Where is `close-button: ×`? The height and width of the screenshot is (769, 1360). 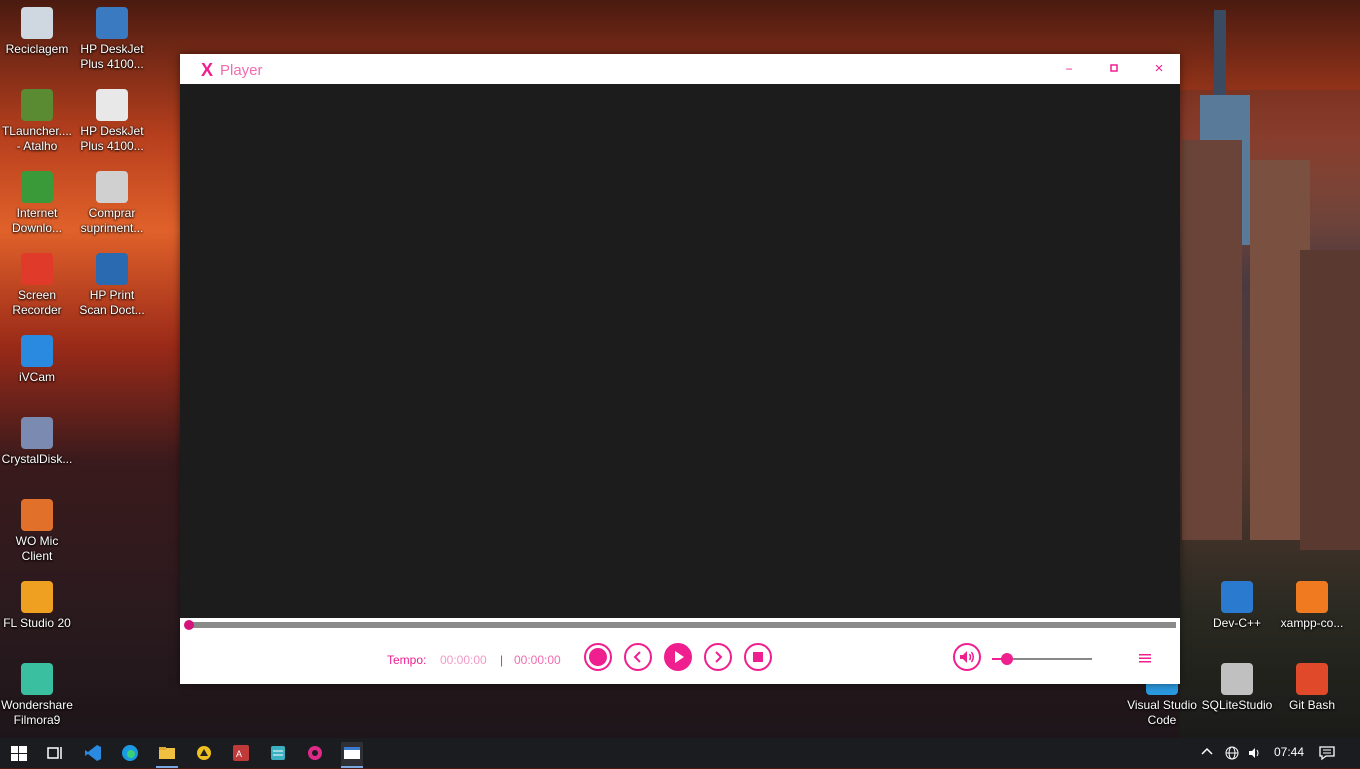 close-button: × is located at coordinates (1159, 69).